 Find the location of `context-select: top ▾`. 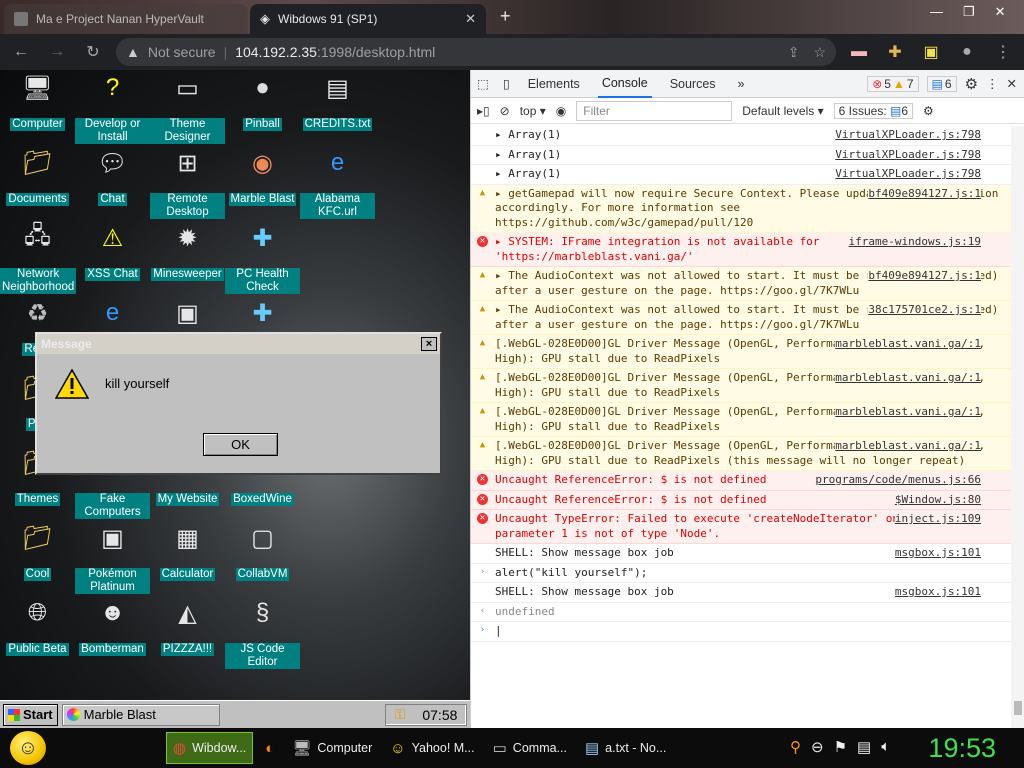

context-select: top ▾ is located at coordinates (533, 111).